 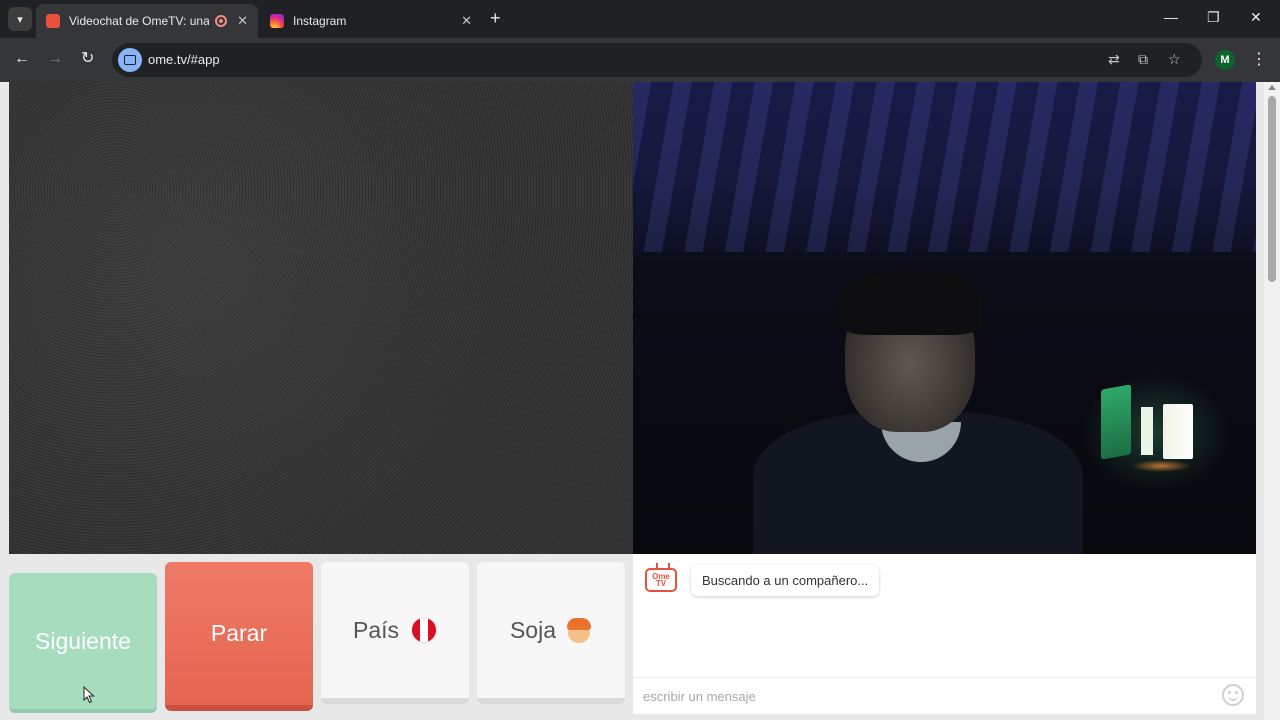 I want to click on green-lamp, so click(x=1156, y=432).